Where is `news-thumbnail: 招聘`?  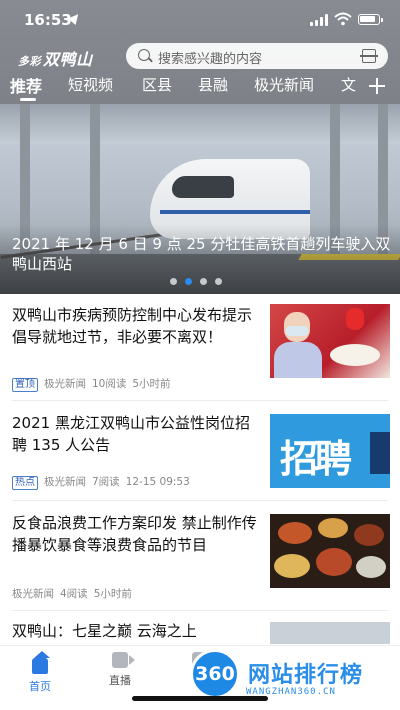
news-thumbnail: 招聘 is located at coordinates (330, 451).